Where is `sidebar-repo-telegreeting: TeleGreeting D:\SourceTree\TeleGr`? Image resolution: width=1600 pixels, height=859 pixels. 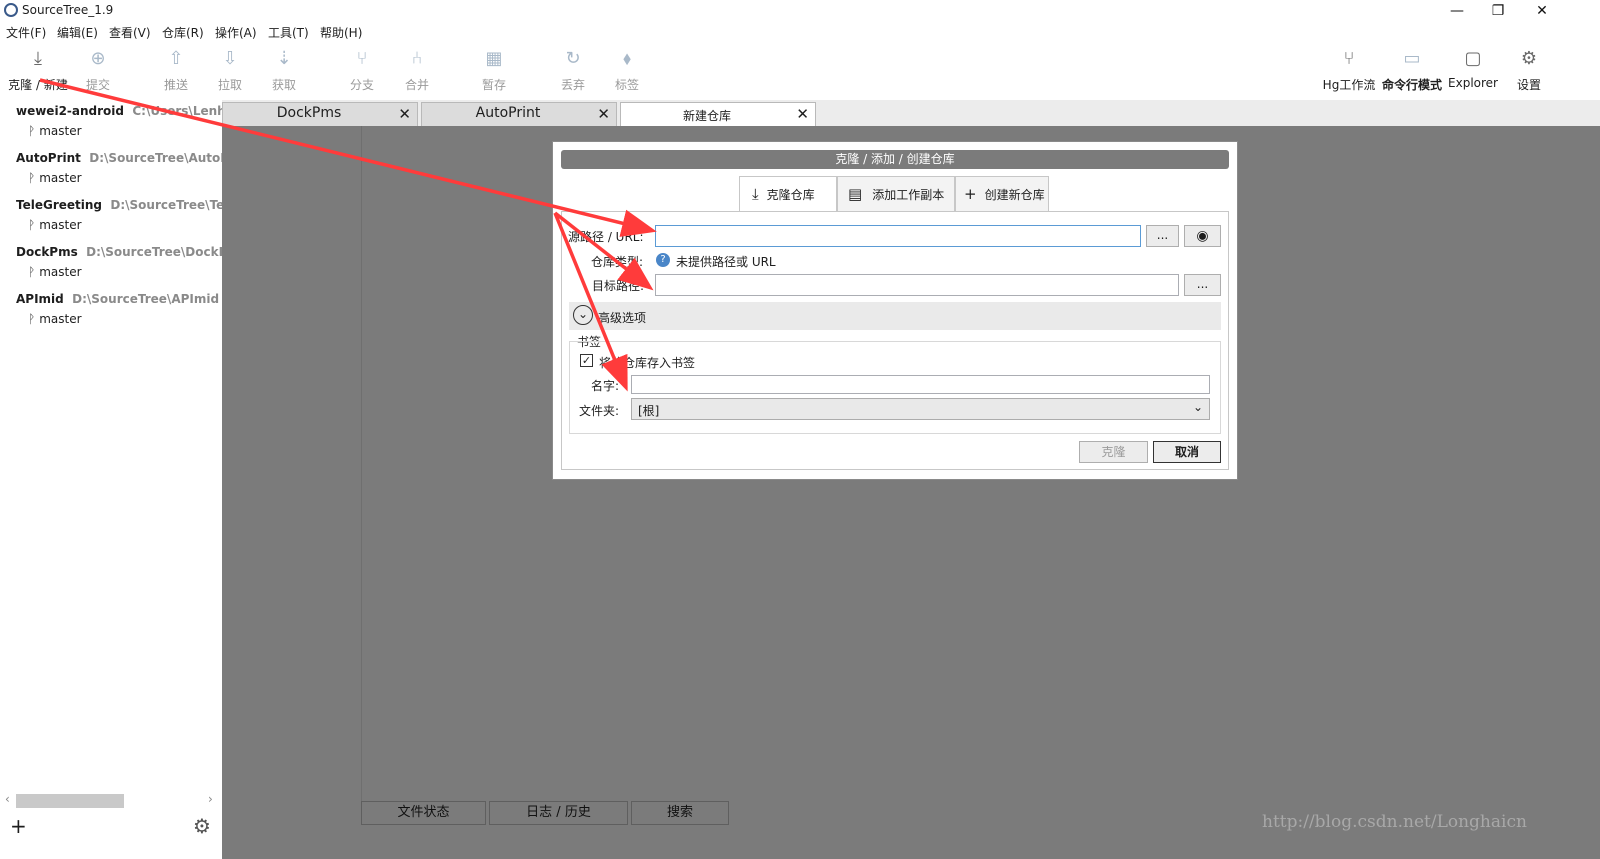
sidebar-repo-telegreeting: TeleGreeting D:\SourceTree\TeleGr is located at coordinates (134, 205).